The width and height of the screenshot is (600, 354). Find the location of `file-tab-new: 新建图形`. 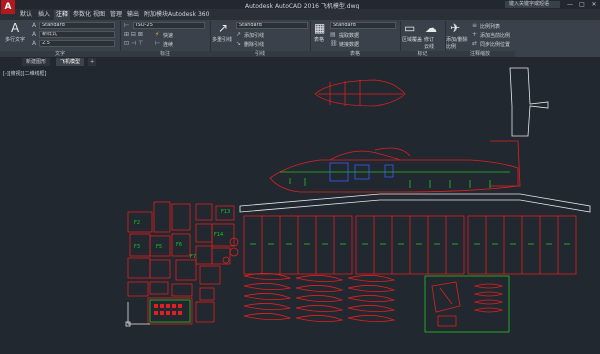

file-tab-new: 新建图形 is located at coordinates (36, 62).